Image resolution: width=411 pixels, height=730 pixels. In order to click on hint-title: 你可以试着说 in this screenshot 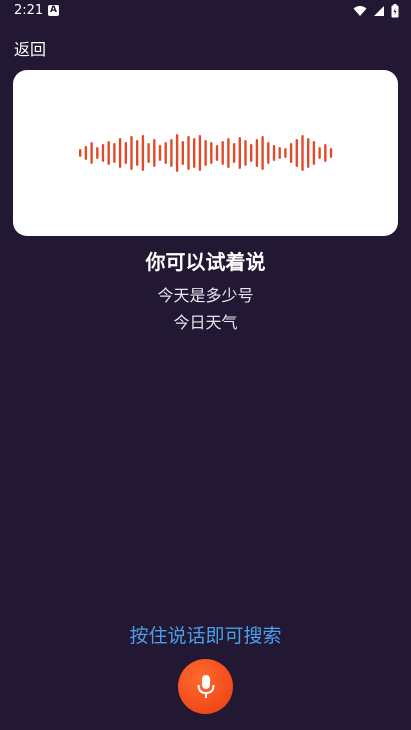, I will do `click(205, 262)`.